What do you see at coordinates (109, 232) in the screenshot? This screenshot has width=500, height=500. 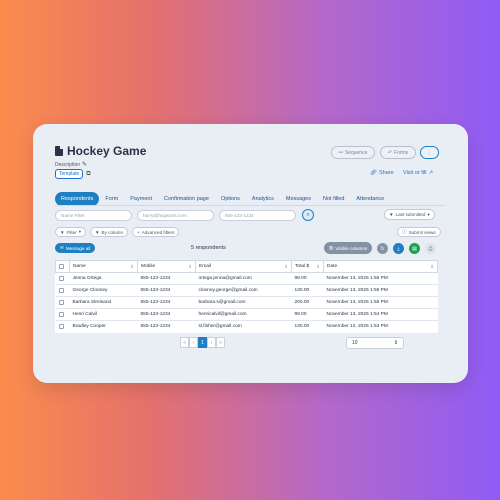 I see `by-column-button: ▼ By column` at bounding box center [109, 232].